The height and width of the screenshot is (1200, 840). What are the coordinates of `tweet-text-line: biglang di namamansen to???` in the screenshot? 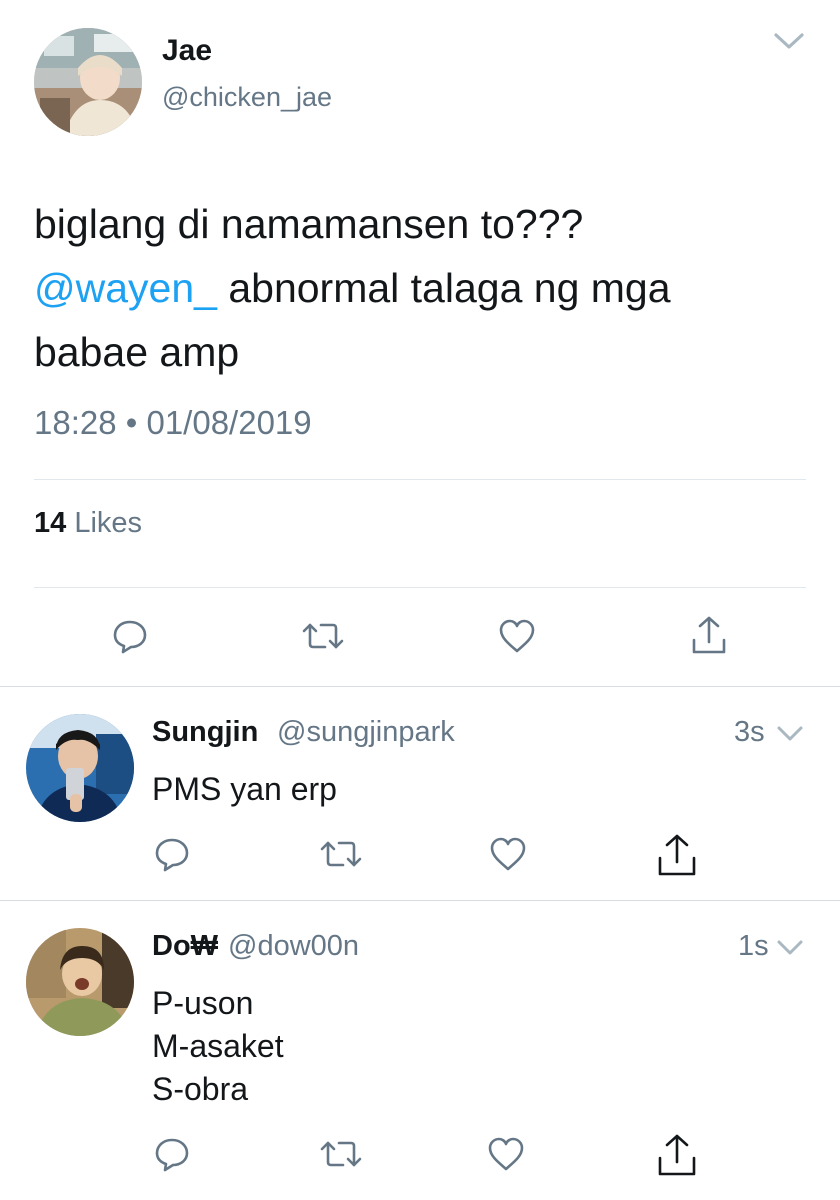 It's located at (309, 224).